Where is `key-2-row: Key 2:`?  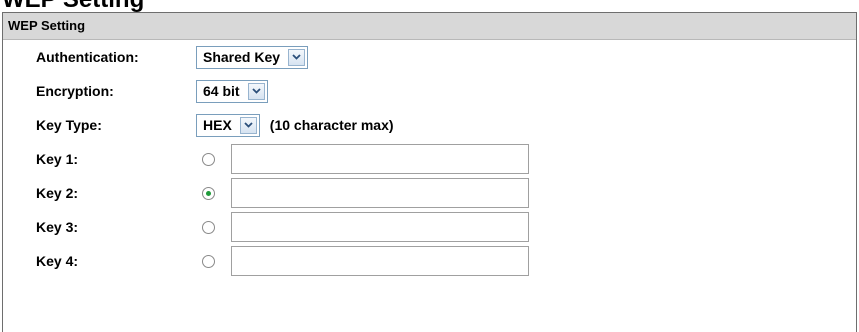
key-2-row: Key 2: is located at coordinates (429, 193).